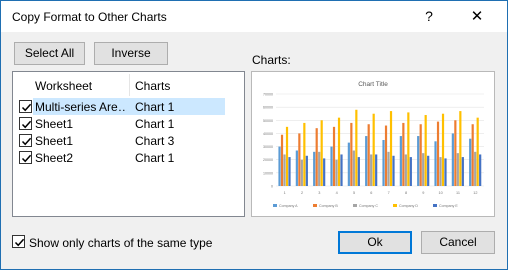  Describe the element at coordinates (389, 193) in the screenshot. I see `x-tick-label: 7` at that location.